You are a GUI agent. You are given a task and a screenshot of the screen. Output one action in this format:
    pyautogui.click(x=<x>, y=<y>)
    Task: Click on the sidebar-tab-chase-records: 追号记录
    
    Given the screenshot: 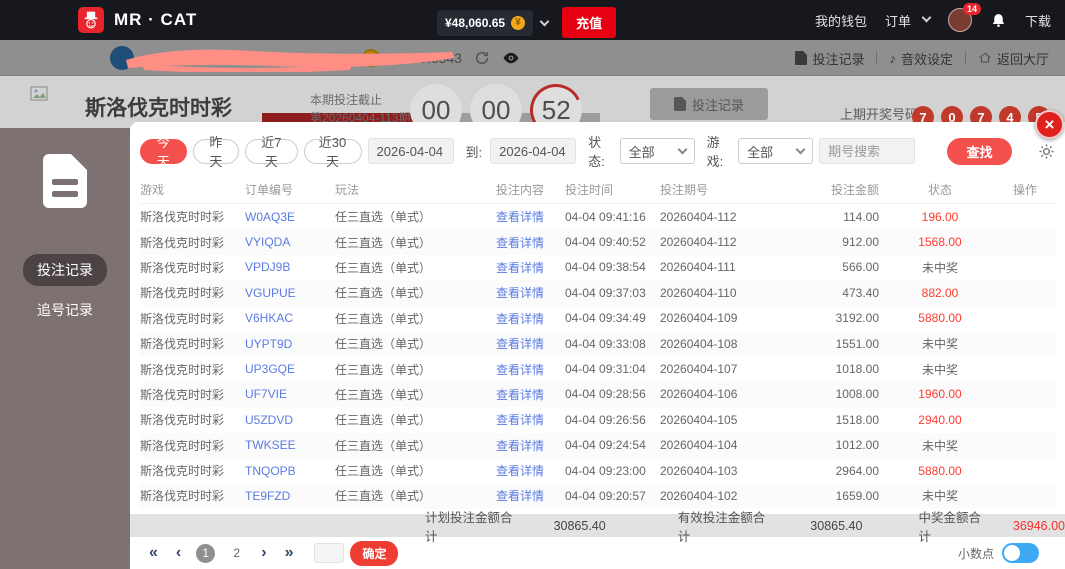 What is the action you would take?
    pyautogui.click(x=65, y=310)
    